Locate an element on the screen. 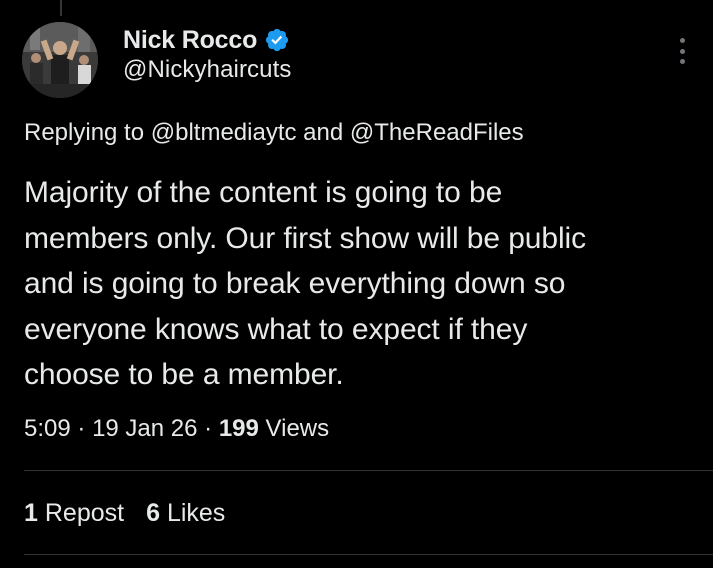 The width and height of the screenshot is (713, 568). author-handle: @Nickyhaircuts is located at coordinates (207, 70).